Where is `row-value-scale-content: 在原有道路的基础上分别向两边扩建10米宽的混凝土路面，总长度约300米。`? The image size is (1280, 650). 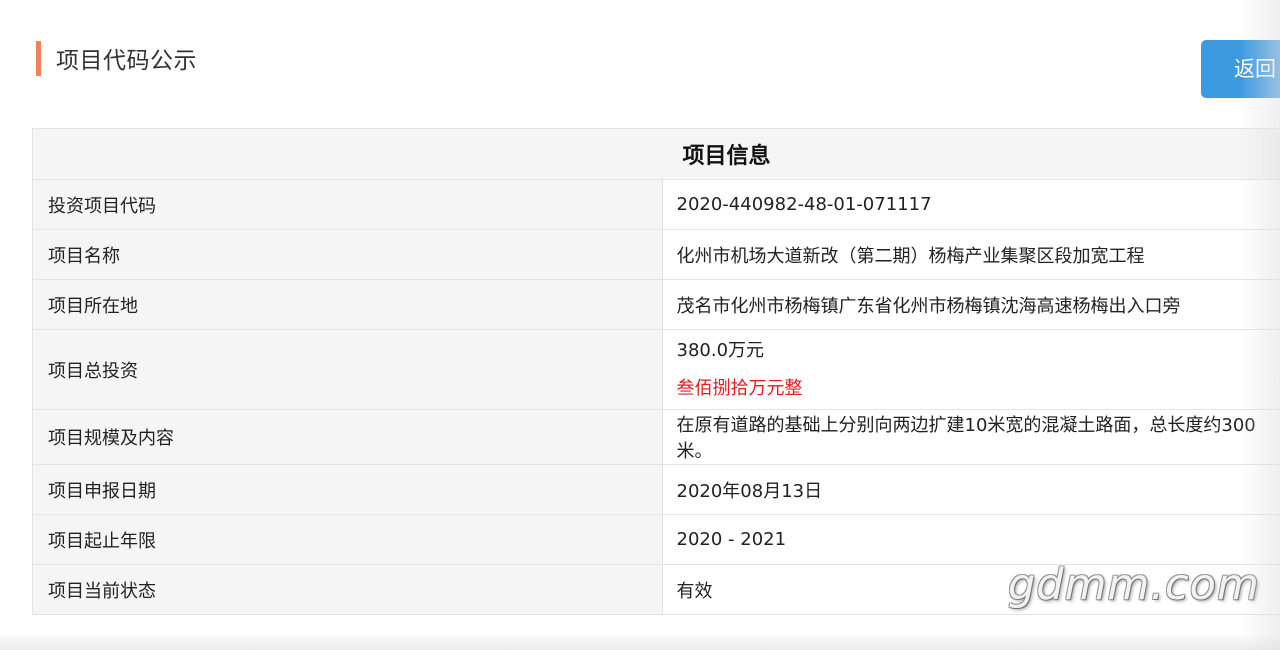 row-value-scale-content: 在原有道路的基础上分别向两边扩建10米宽的混凝土路面，总长度约300米。 is located at coordinates (970, 437).